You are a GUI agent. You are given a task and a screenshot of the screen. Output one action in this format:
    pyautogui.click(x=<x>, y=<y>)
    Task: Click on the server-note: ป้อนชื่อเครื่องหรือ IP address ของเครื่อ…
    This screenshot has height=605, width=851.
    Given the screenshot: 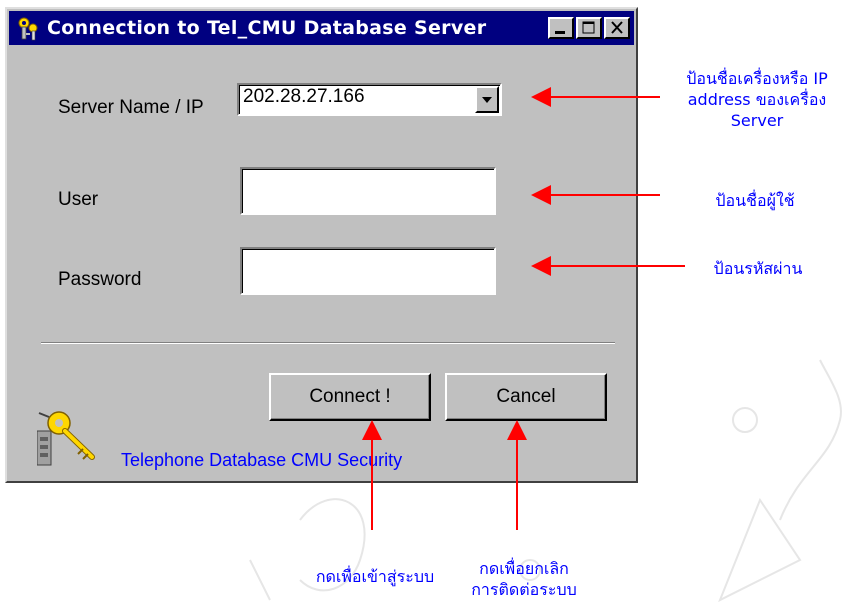 What is the action you would take?
    pyautogui.click(x=757, y=99)
    